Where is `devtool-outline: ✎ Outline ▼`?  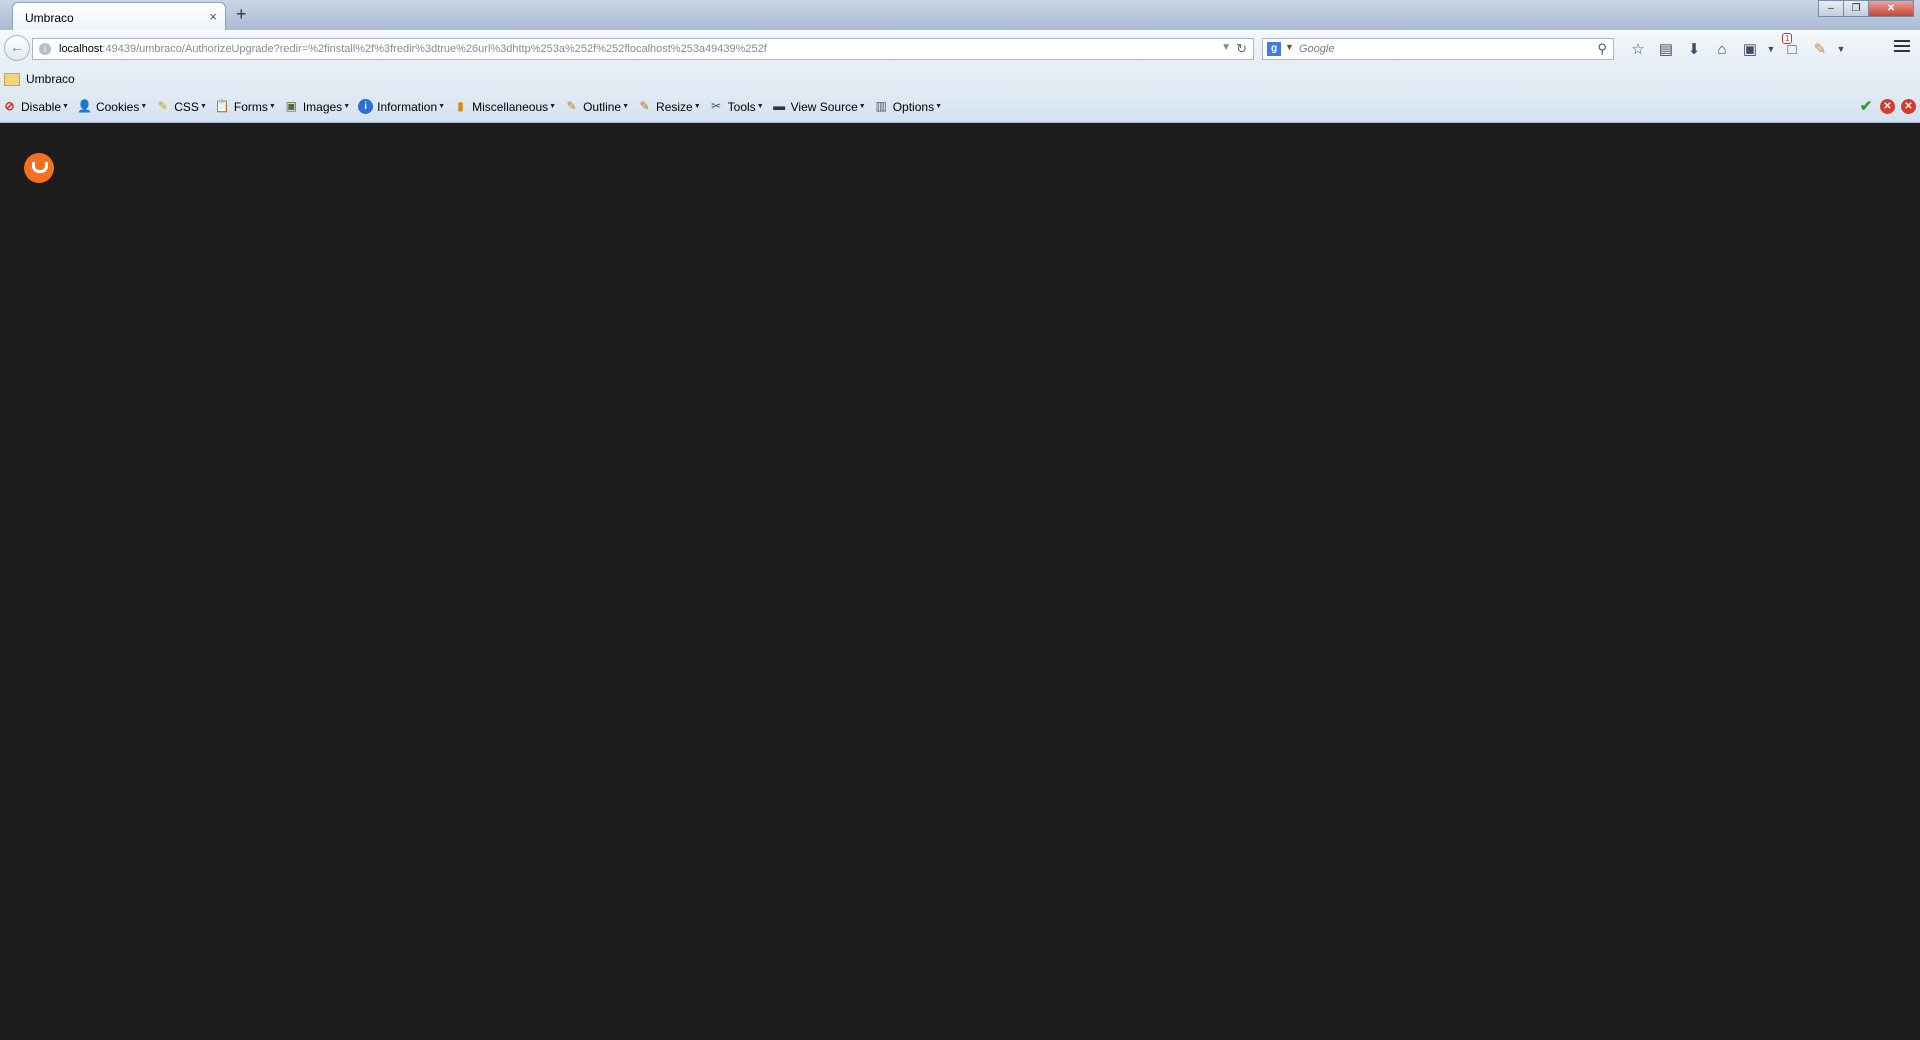 devtool-outline: ✎ Outline ▼ is located at coordinates (597, 106).